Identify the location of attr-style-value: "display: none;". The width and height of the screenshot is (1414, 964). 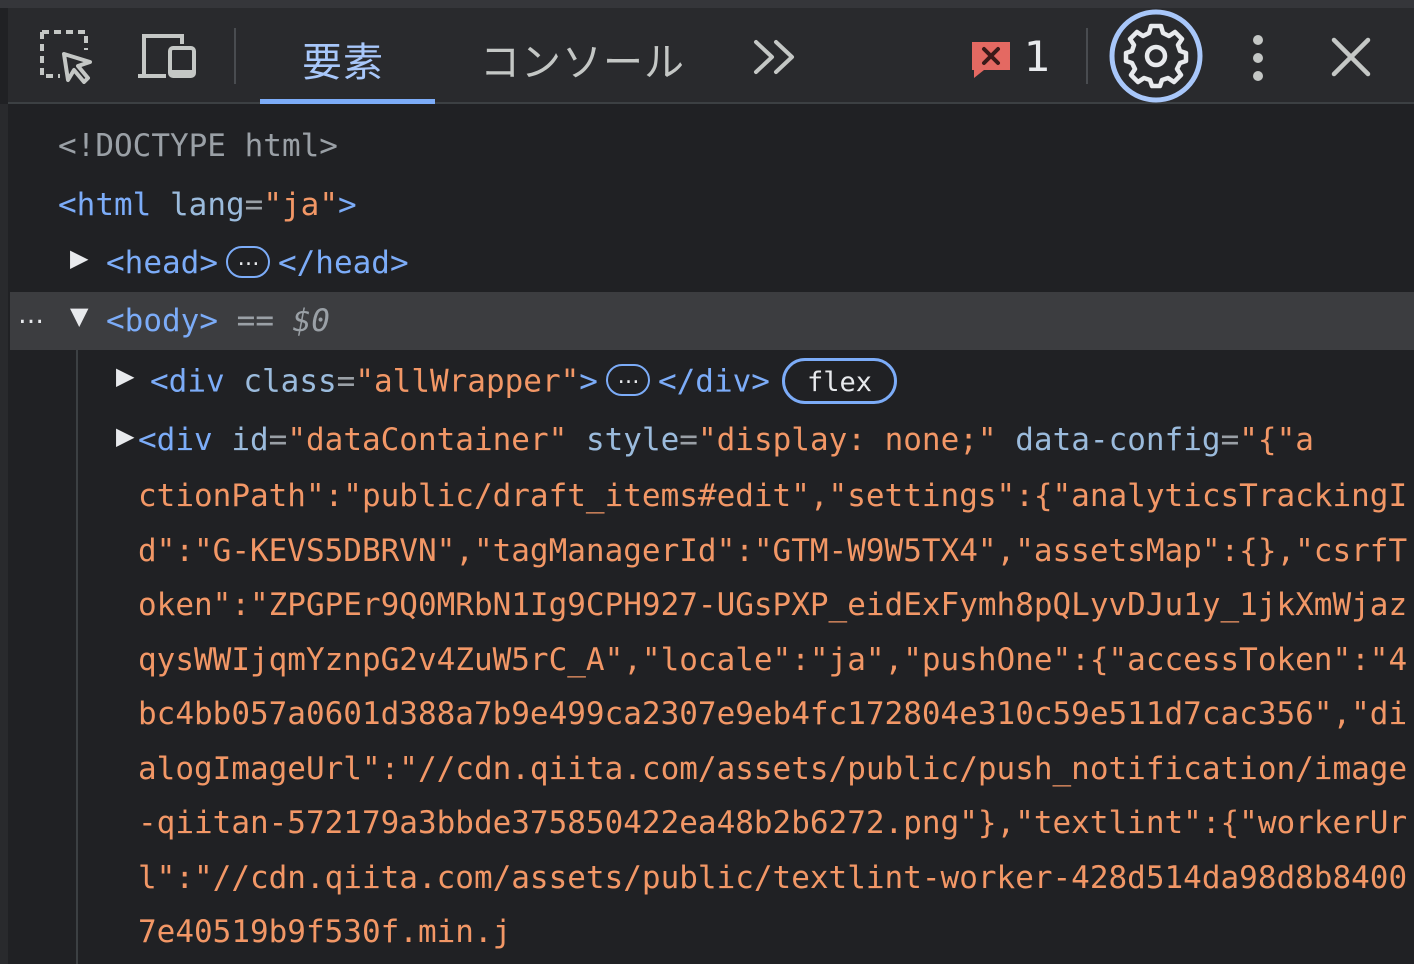
(847, 440).